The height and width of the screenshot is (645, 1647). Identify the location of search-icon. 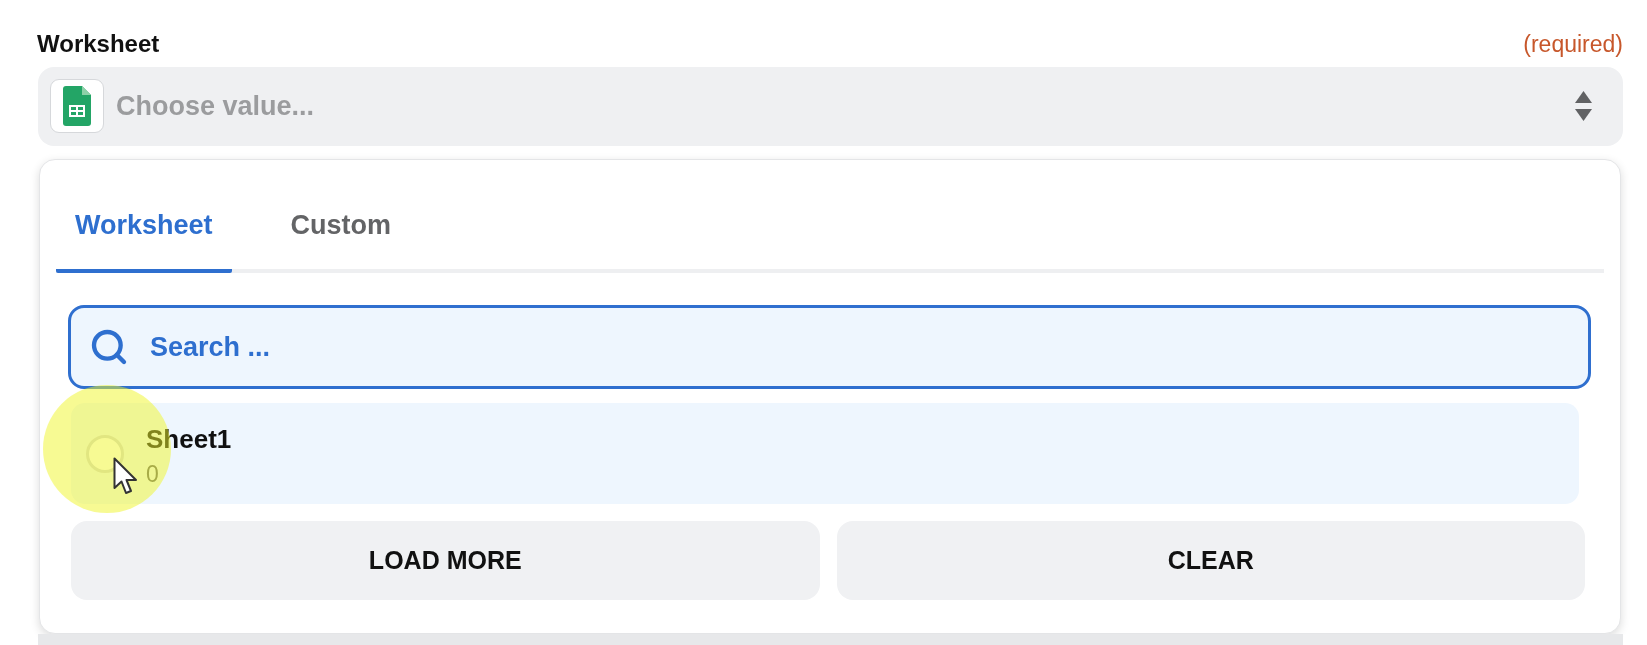
(109, 347).